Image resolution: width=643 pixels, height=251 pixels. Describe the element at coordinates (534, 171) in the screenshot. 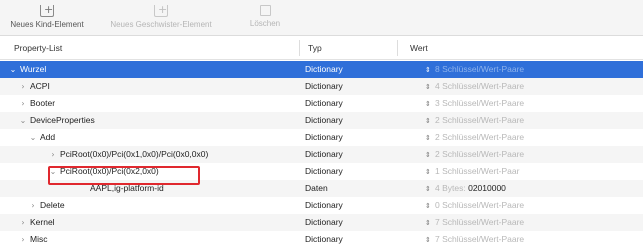

I see `row-value-cell: ⇕ 1 Schlüssel/Wert-Paar` at that location.